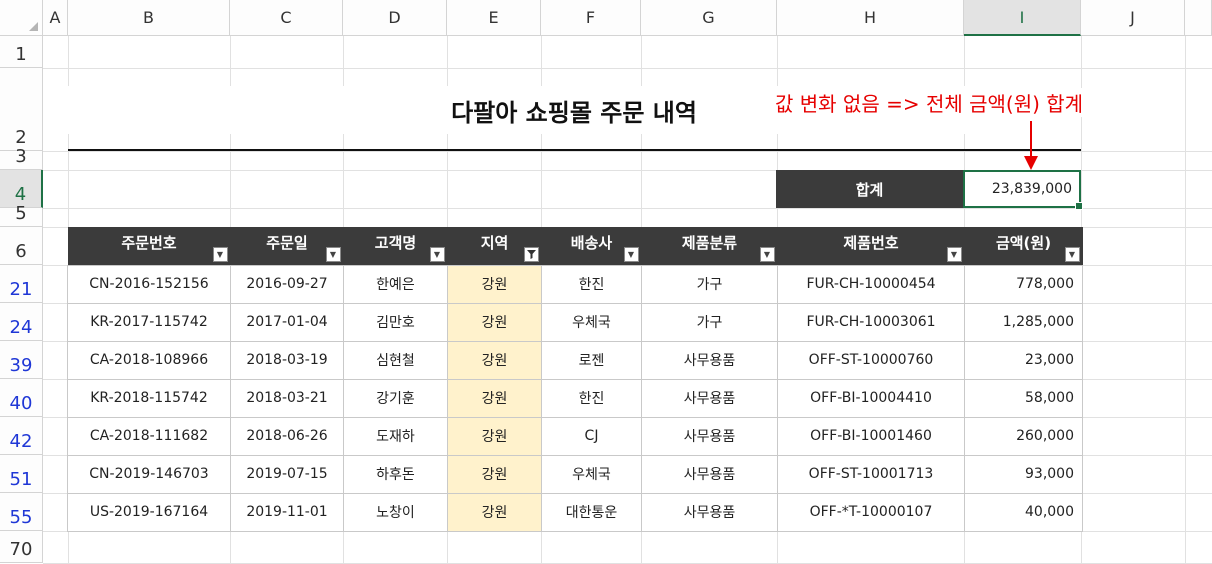 The image size is (1212, 564). What do you see at coordinates (869, 189) in the screenshot?
I see `summary-label-cell: 합계` at bounding box center [869, 189].